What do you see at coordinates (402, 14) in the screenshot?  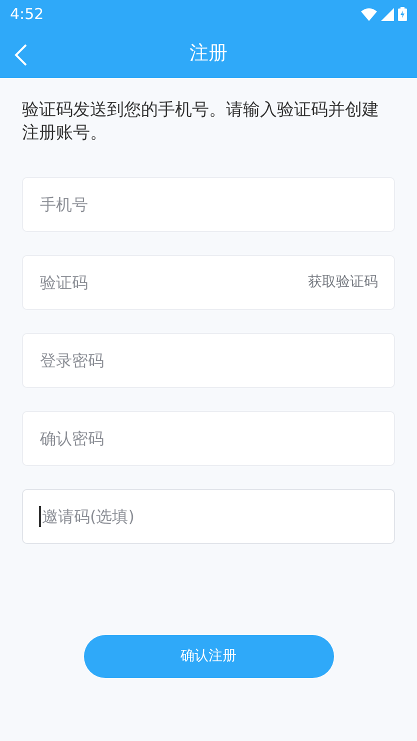 I see `battery-icon` at bounding box center [402, 14].